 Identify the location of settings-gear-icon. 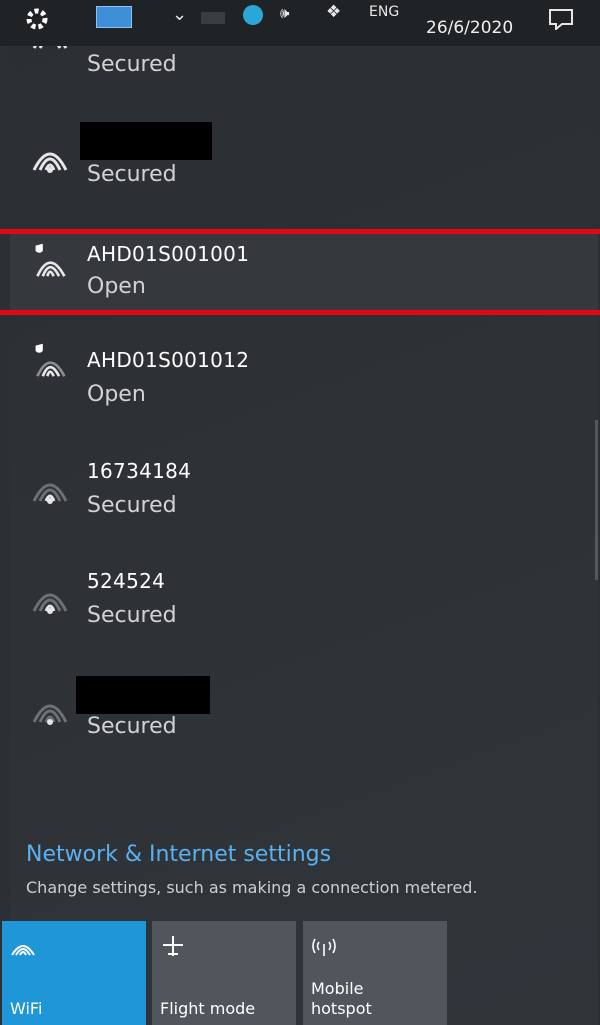
(37, 19).